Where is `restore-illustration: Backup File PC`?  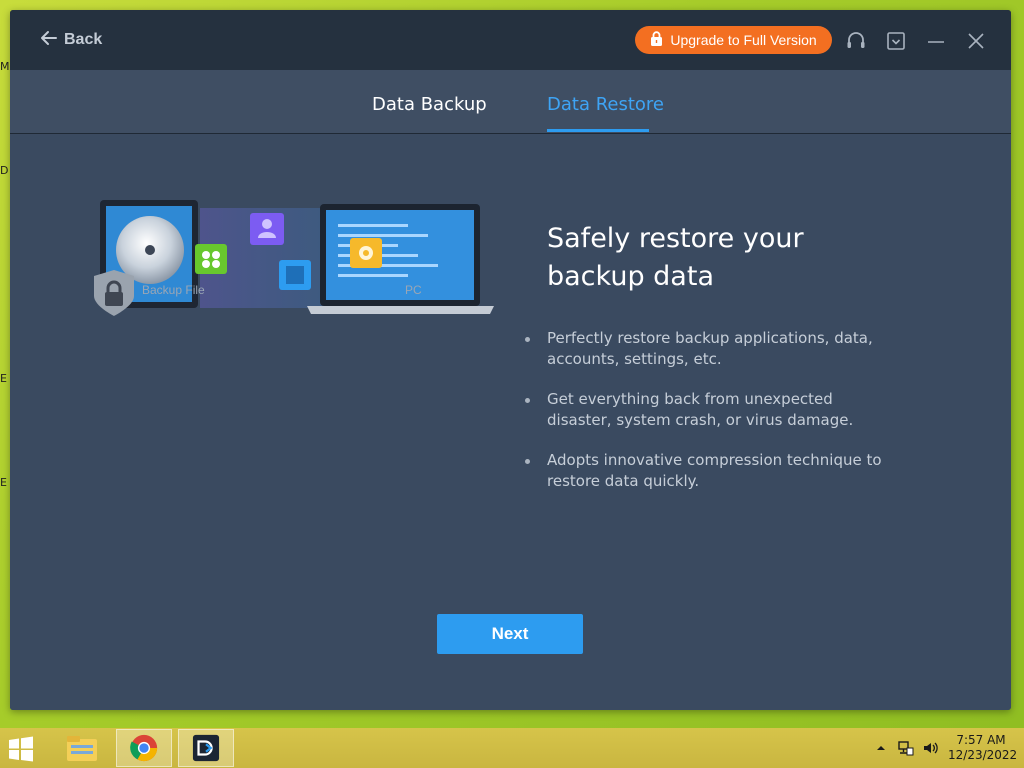 restore-illustration: Backup File PC is located at coordinates (290, 280).